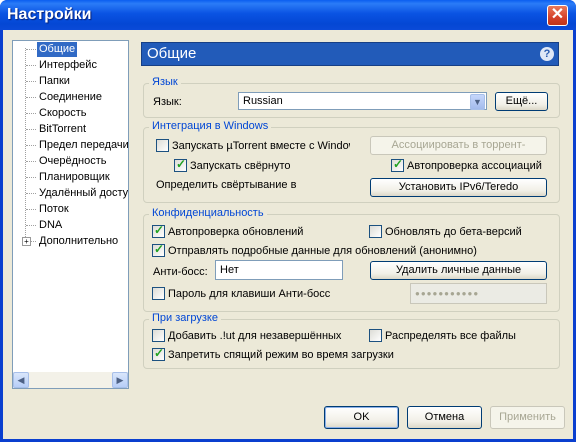 Image resolution: width=576 pixels, height=442 pixels. What do you see at coordinates (185, 318) in the screenshot?
I see `download-group-title: При загрузке` at bounding box center [185, 318].